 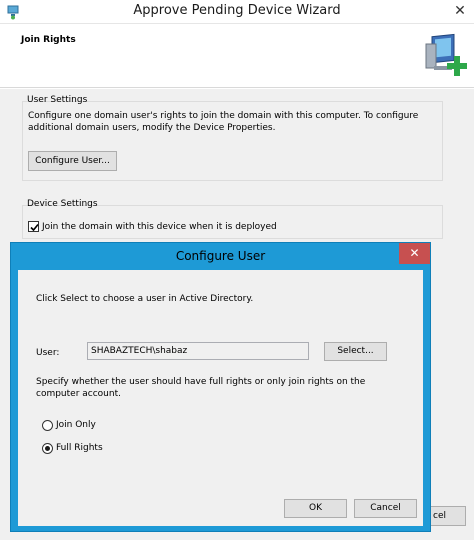 What do you see at coordinates (198, 351) in the screenshot?
I see `user-field: SHABAZTECH\shabaz` at bounding box center [198, 351].